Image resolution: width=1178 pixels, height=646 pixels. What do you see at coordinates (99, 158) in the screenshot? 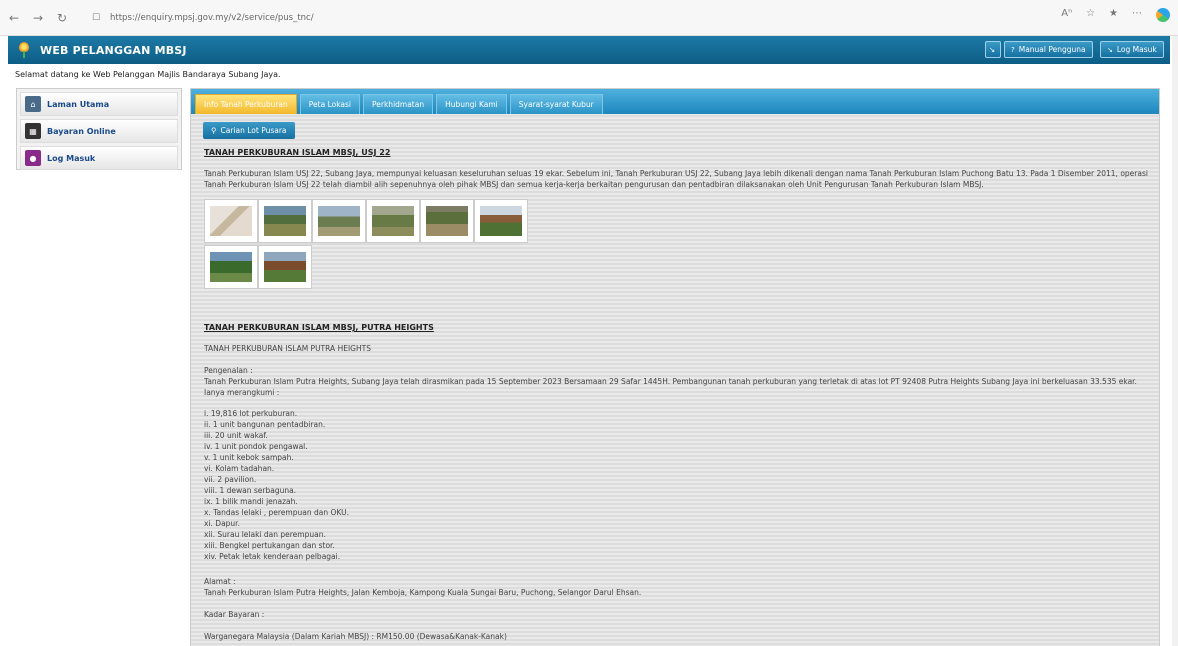
I see `sidebar-item-log-masuk: ● Log Masuk` at bounding box center [99, 158].